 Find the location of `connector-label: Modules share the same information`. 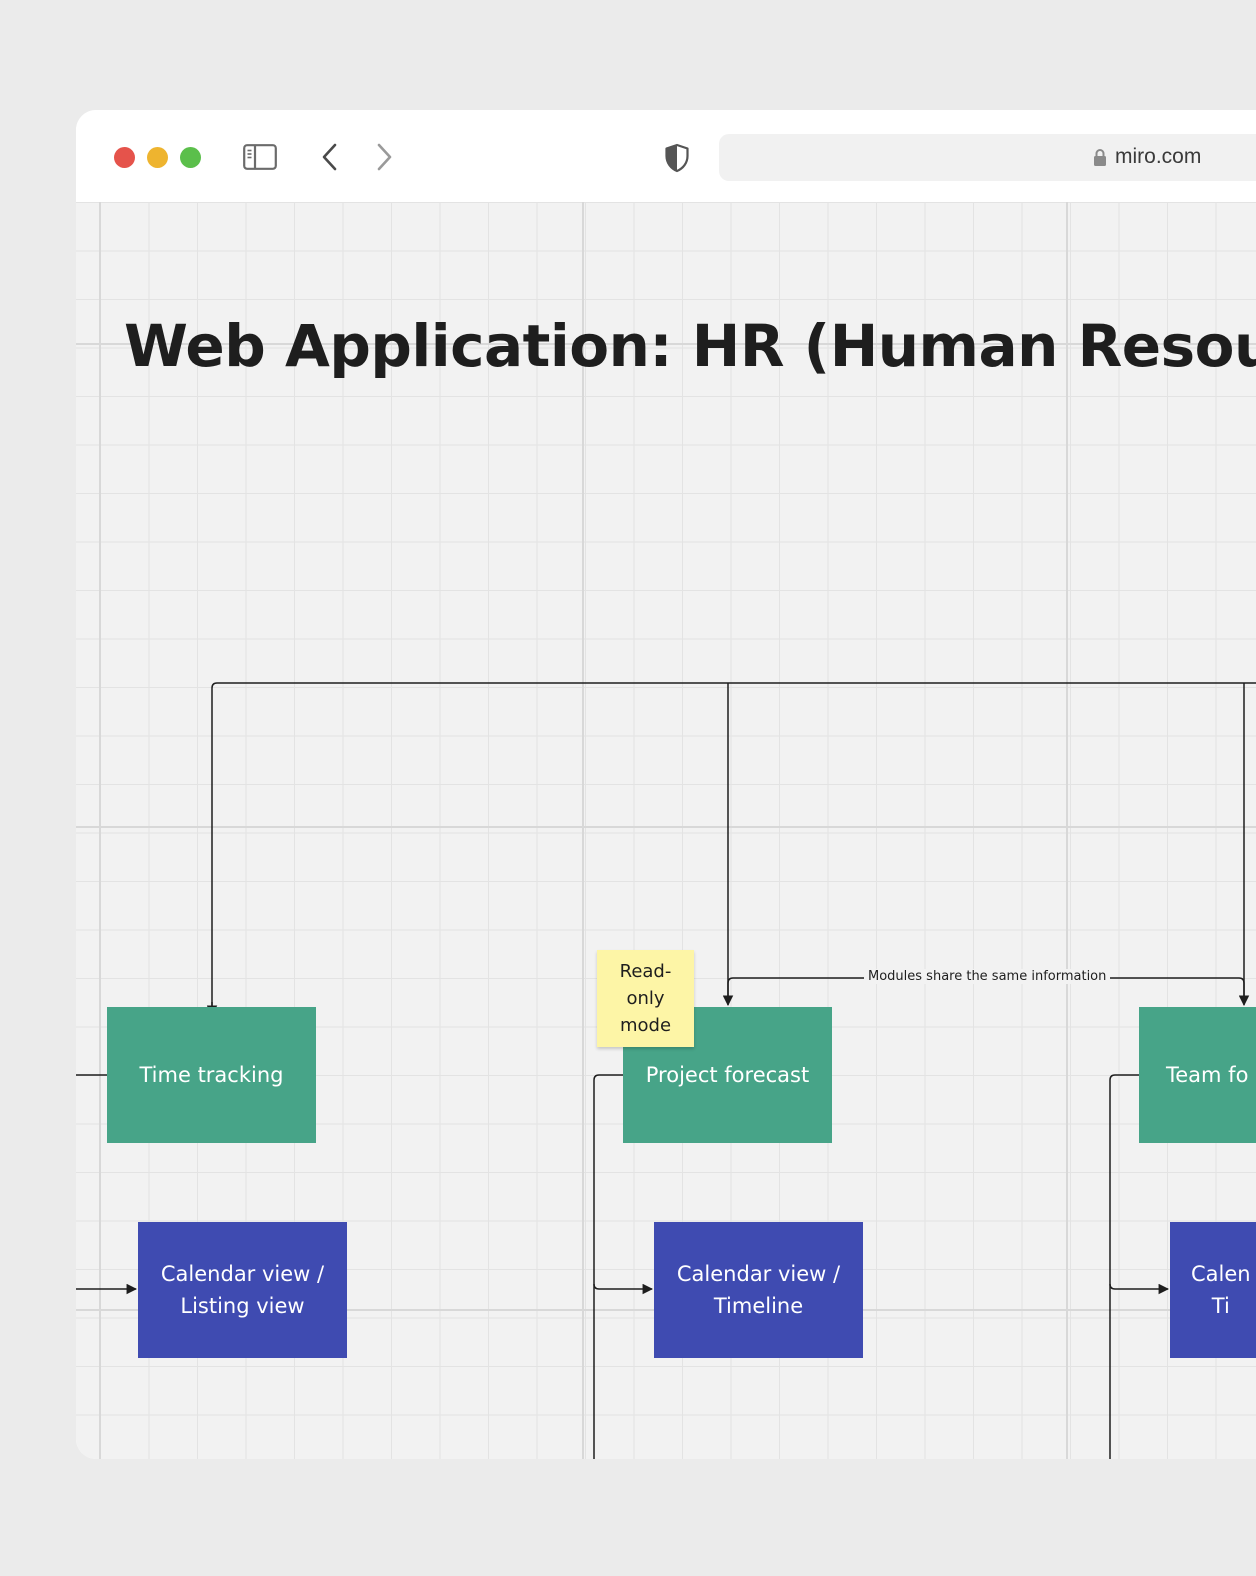

connector-label: Modules share the same information is located at coordinates (987, 976).